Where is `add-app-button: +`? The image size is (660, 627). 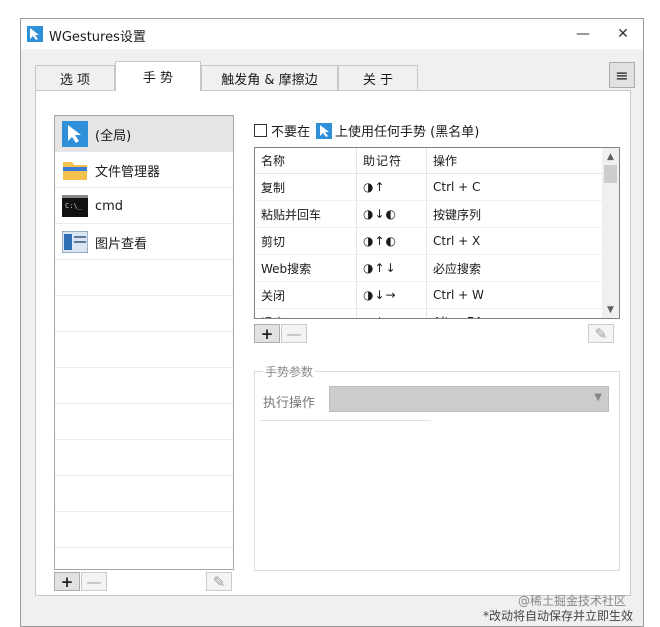
add-app-button: + is located at coordinates (67, 581).